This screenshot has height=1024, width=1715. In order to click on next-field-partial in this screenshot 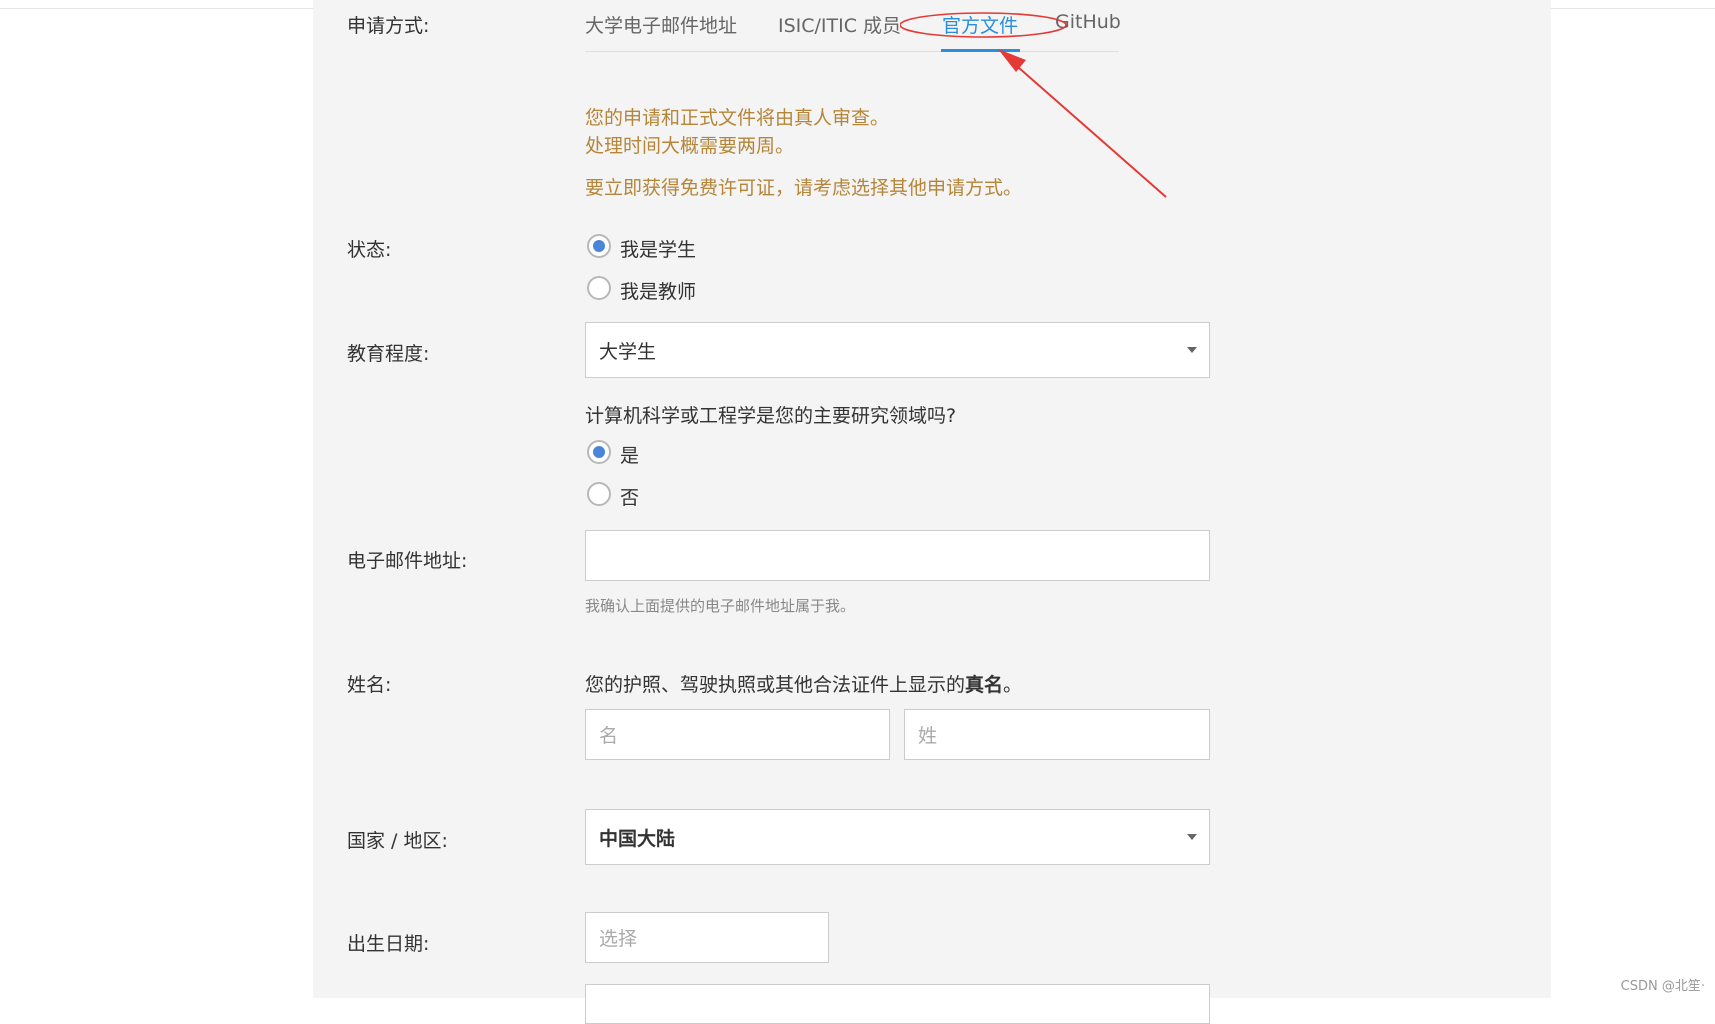, I will do `click(897, 1004)`.